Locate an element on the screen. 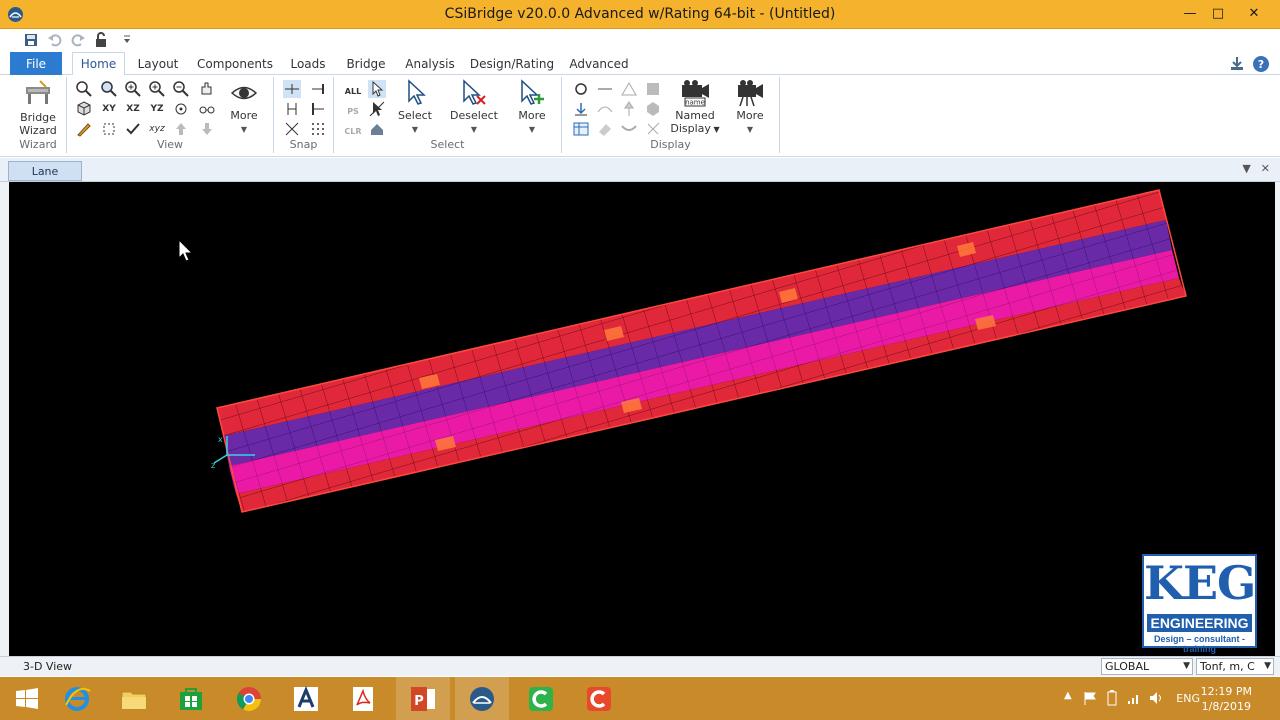 The height and width of the screenshot is (720, 1280). show-frames-icon is located at coordinates (605, 89).